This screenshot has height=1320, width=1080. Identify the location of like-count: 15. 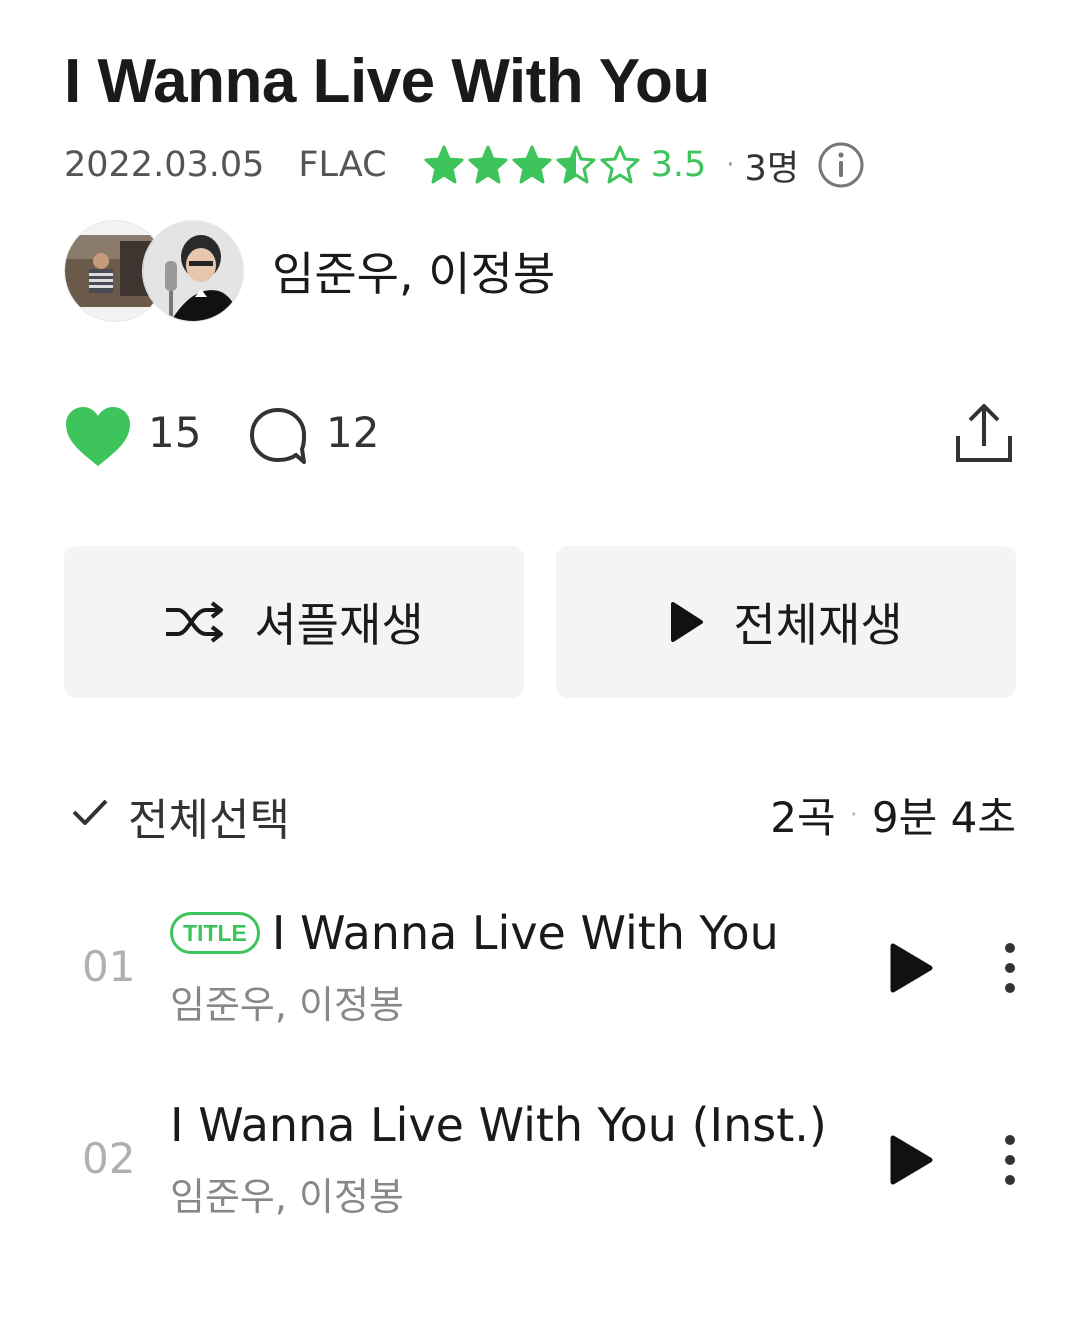
(175, 432).